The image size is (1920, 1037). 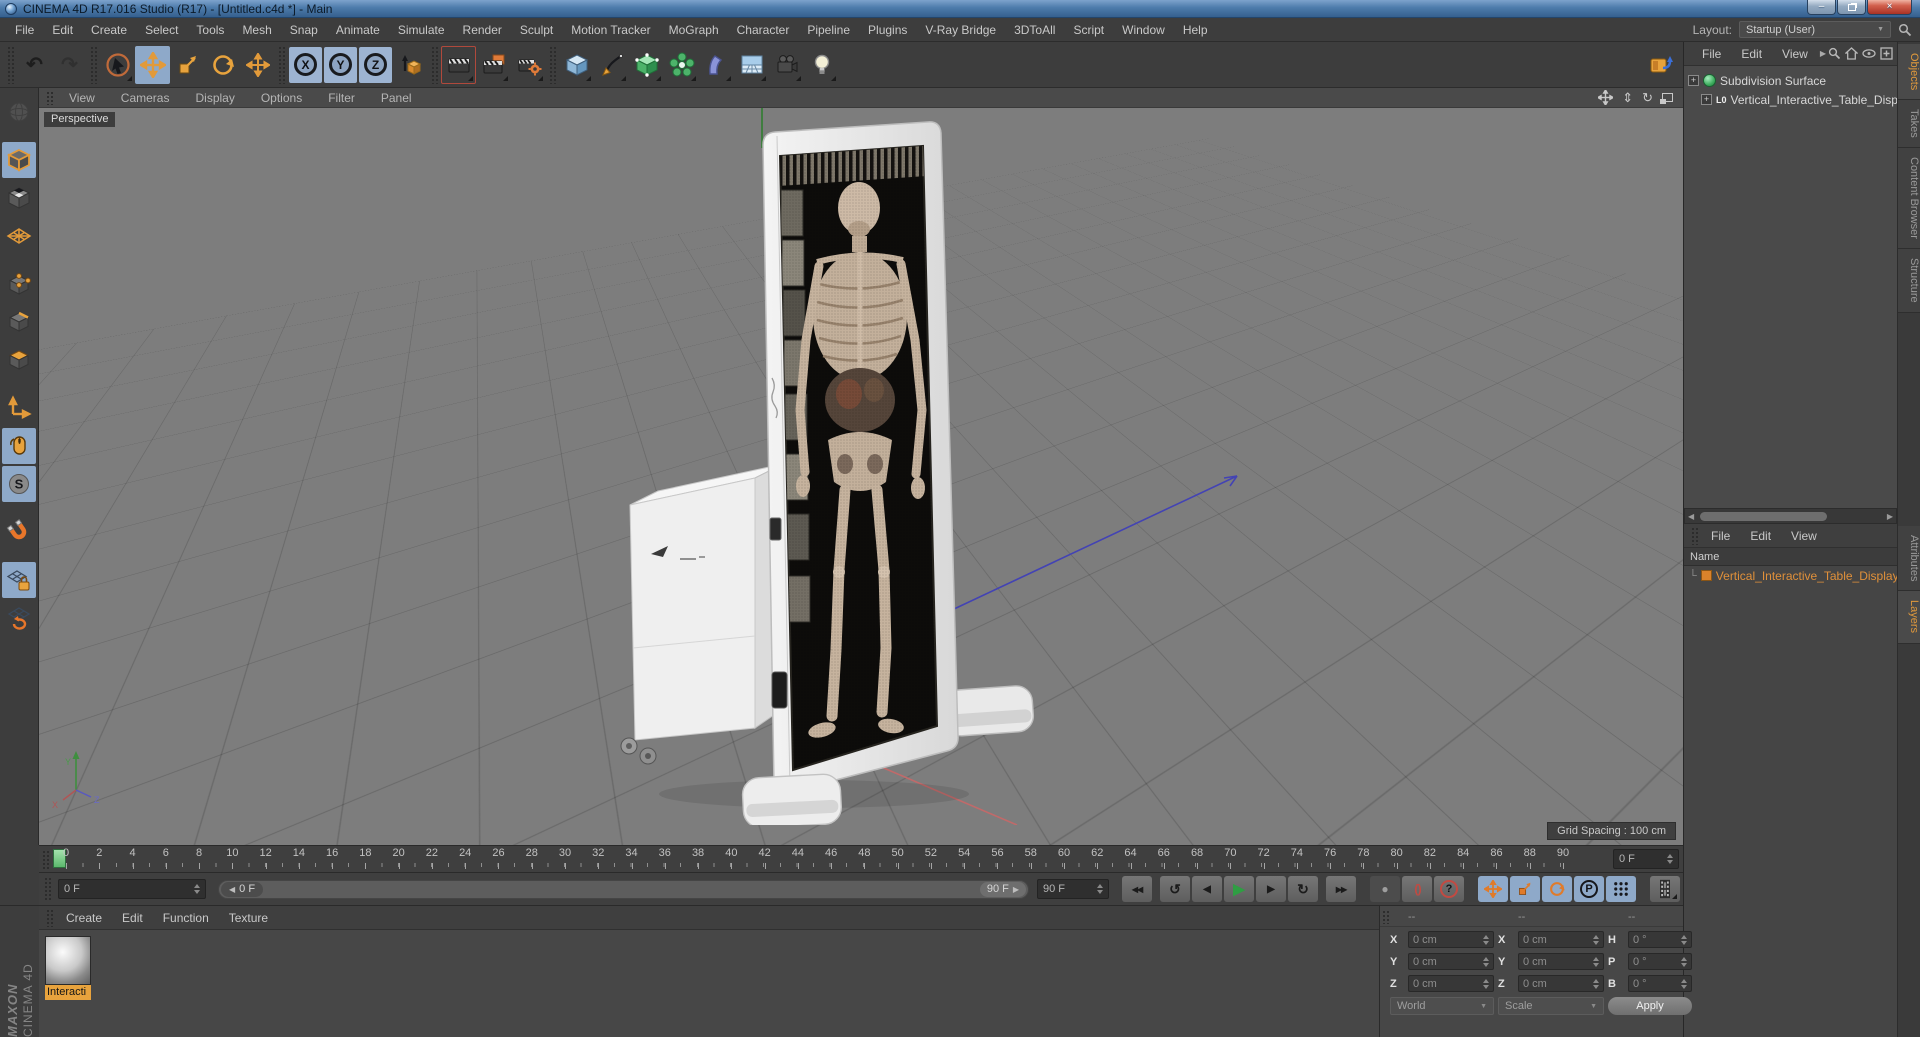 I want to click on go-to-next-frame-button: ▶, so click(x=1271, y=889).